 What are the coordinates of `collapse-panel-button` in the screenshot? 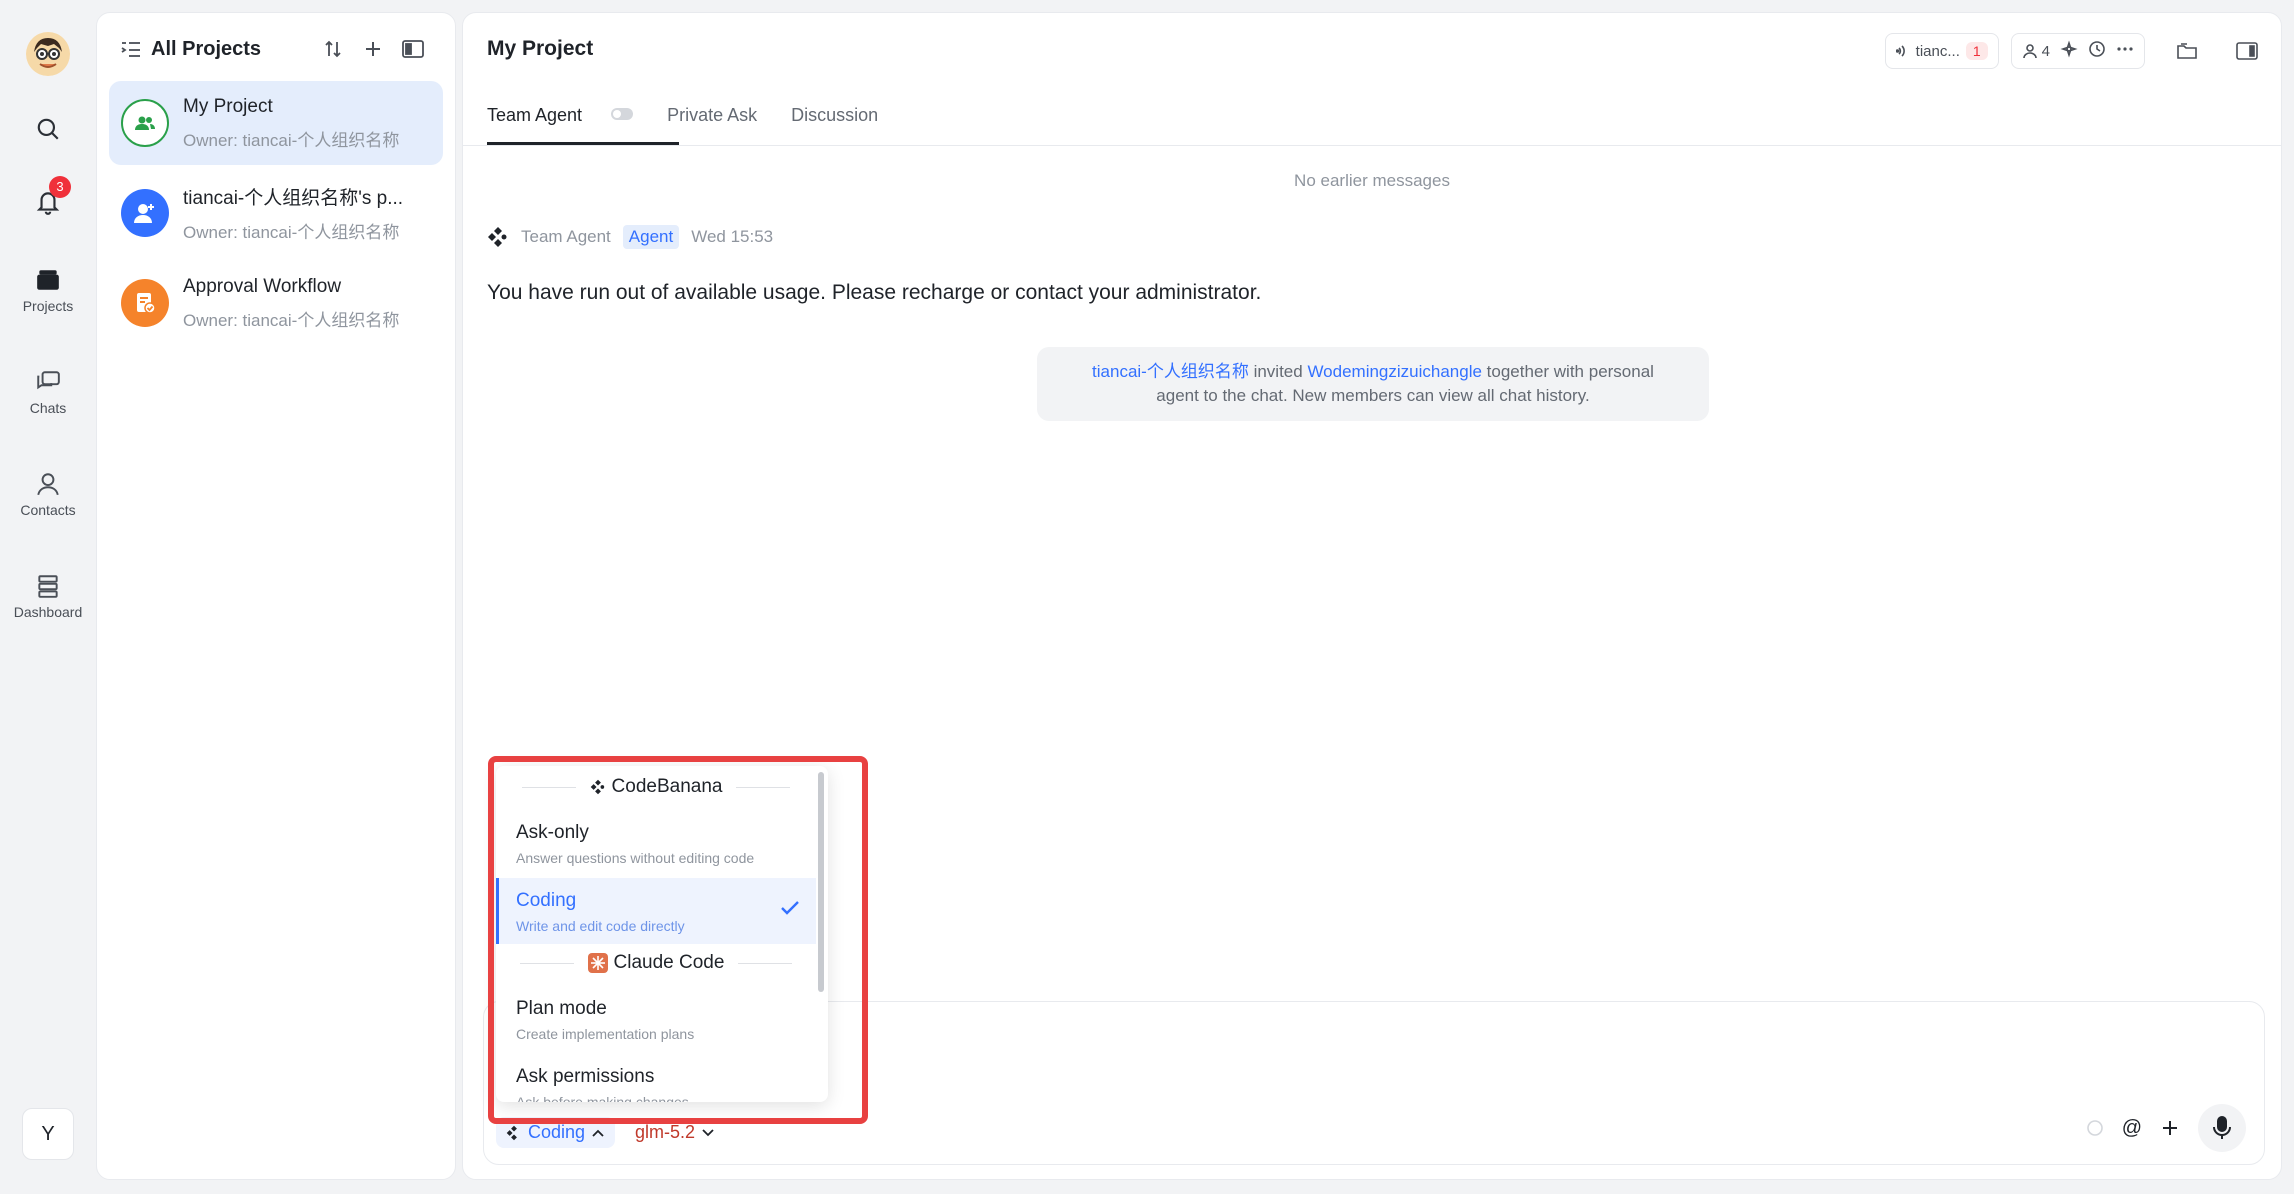 It's located at (413, 49).